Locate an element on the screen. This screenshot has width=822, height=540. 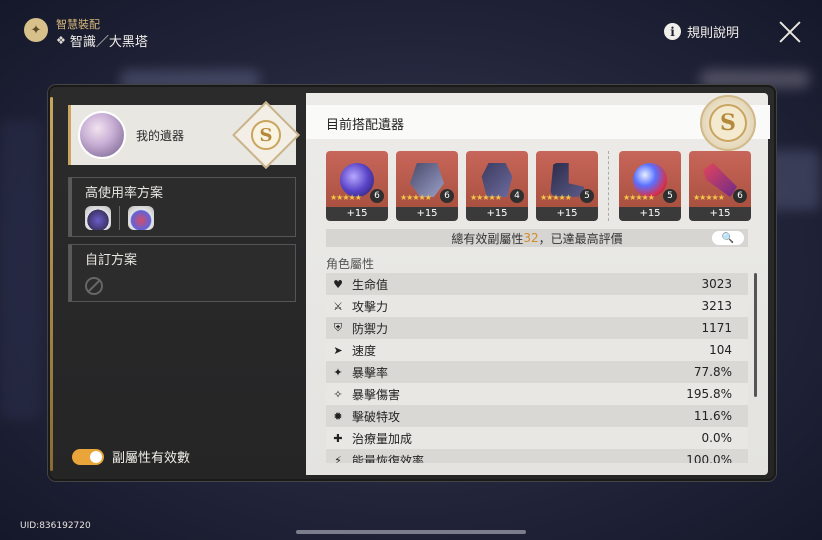
avatar is located at coordinates (102, 135).